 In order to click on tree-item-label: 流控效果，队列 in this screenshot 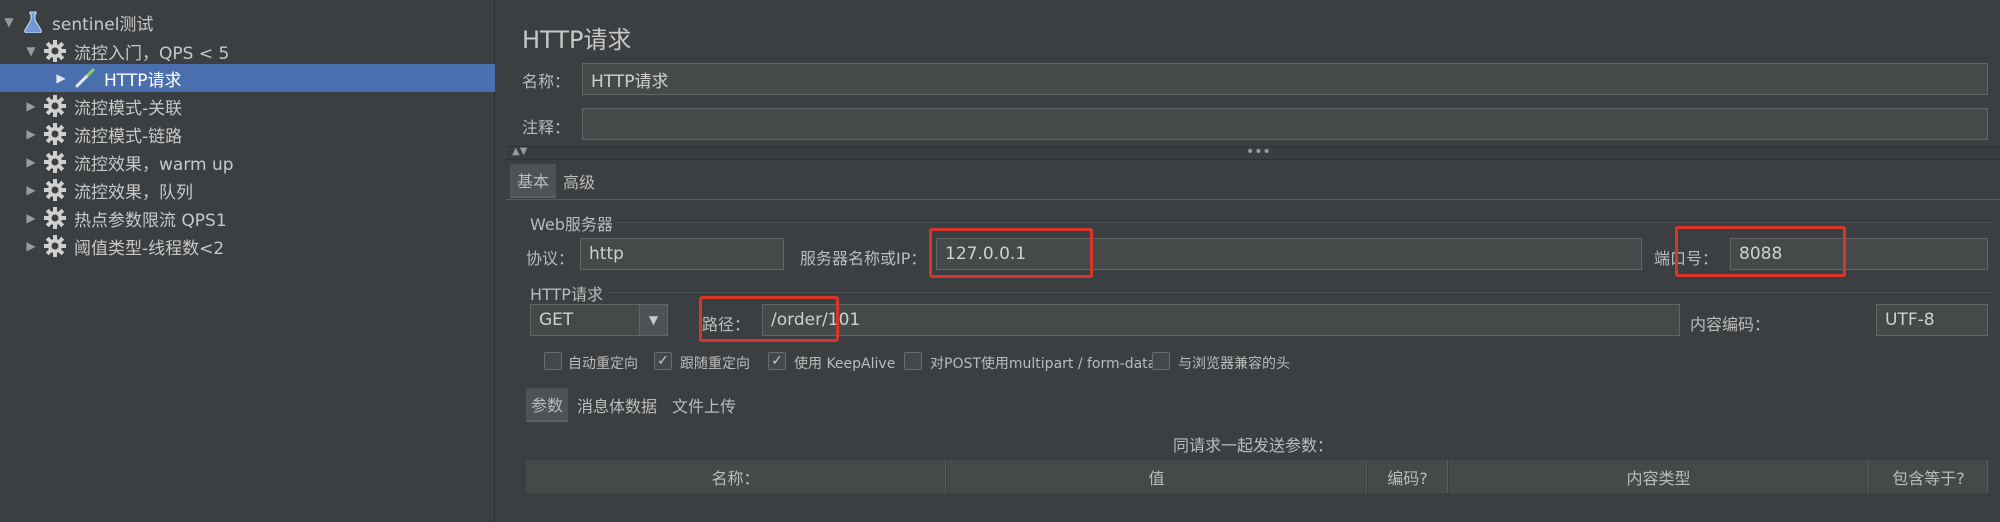, I will do `click(133, 192)`.